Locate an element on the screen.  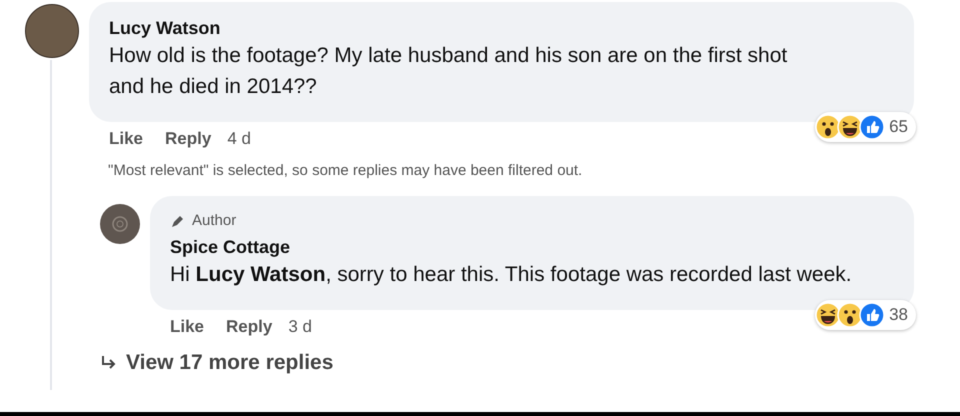
timestamp: 3 d is located at coordinates (300, 327).